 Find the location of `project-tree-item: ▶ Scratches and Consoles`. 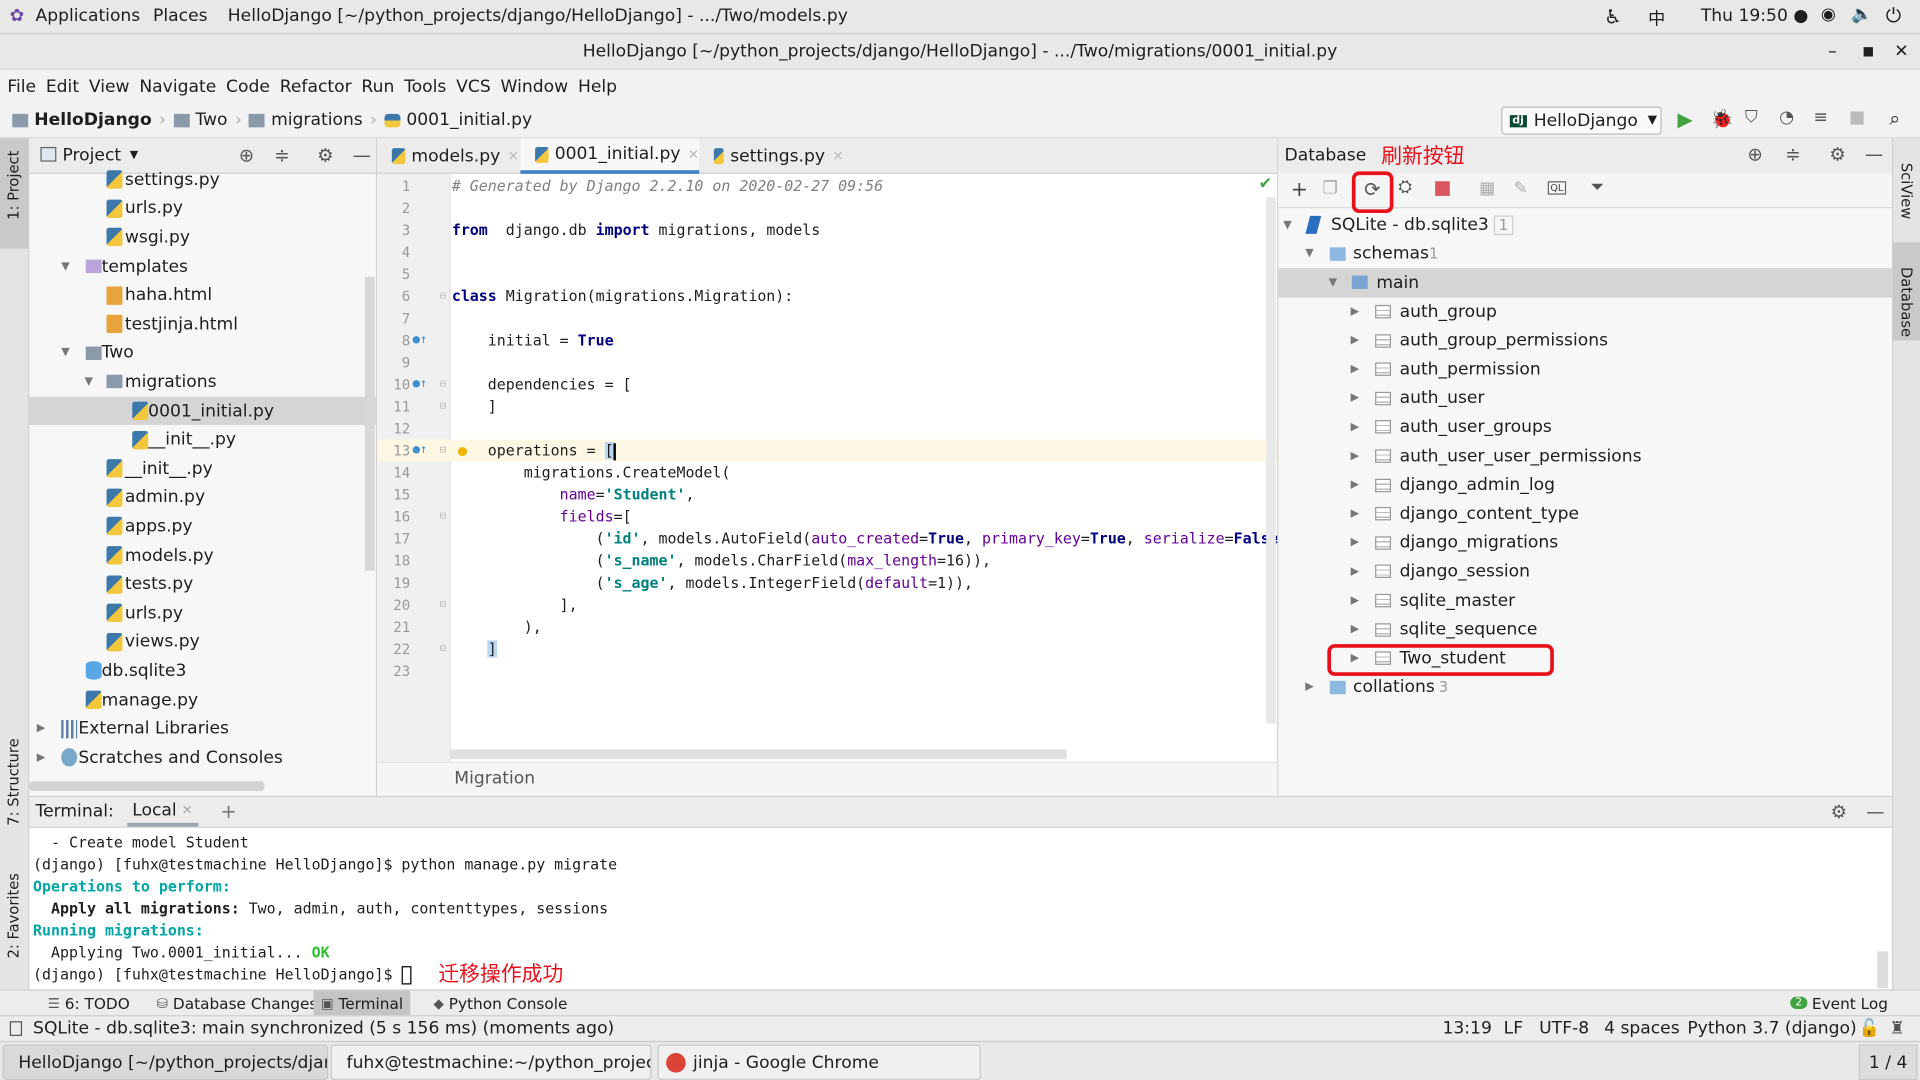

project-tree-item: ▶ Scratches and Consoles is located at coordinates (202, 757).